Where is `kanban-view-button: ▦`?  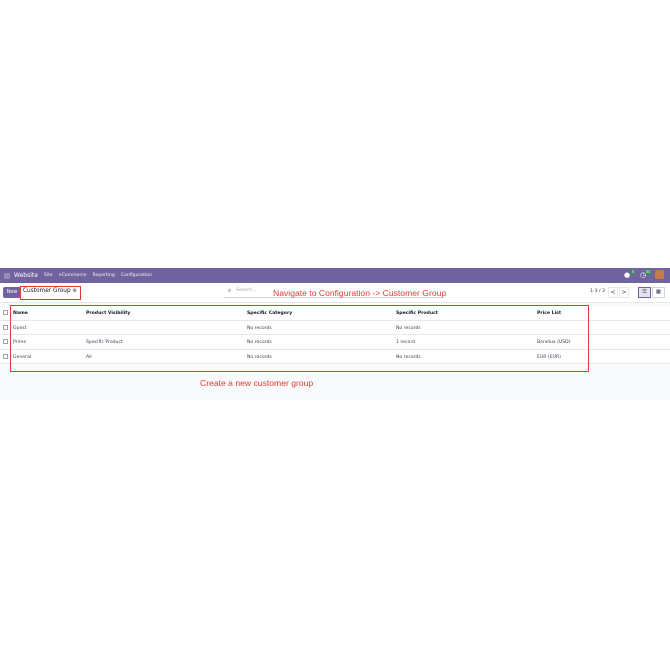 kanban-view-button: ▦ is located at coordinates (658, 292).